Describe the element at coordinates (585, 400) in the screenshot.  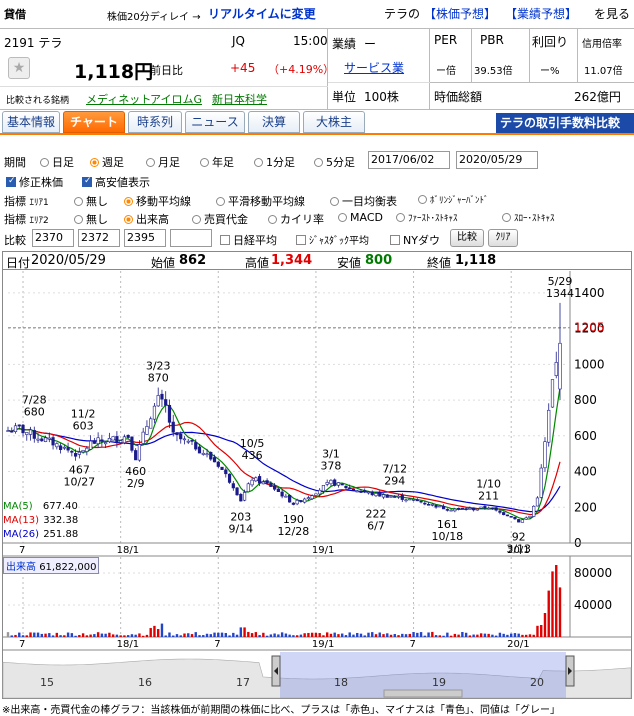
I see `y-tick-label: 800` at that location.